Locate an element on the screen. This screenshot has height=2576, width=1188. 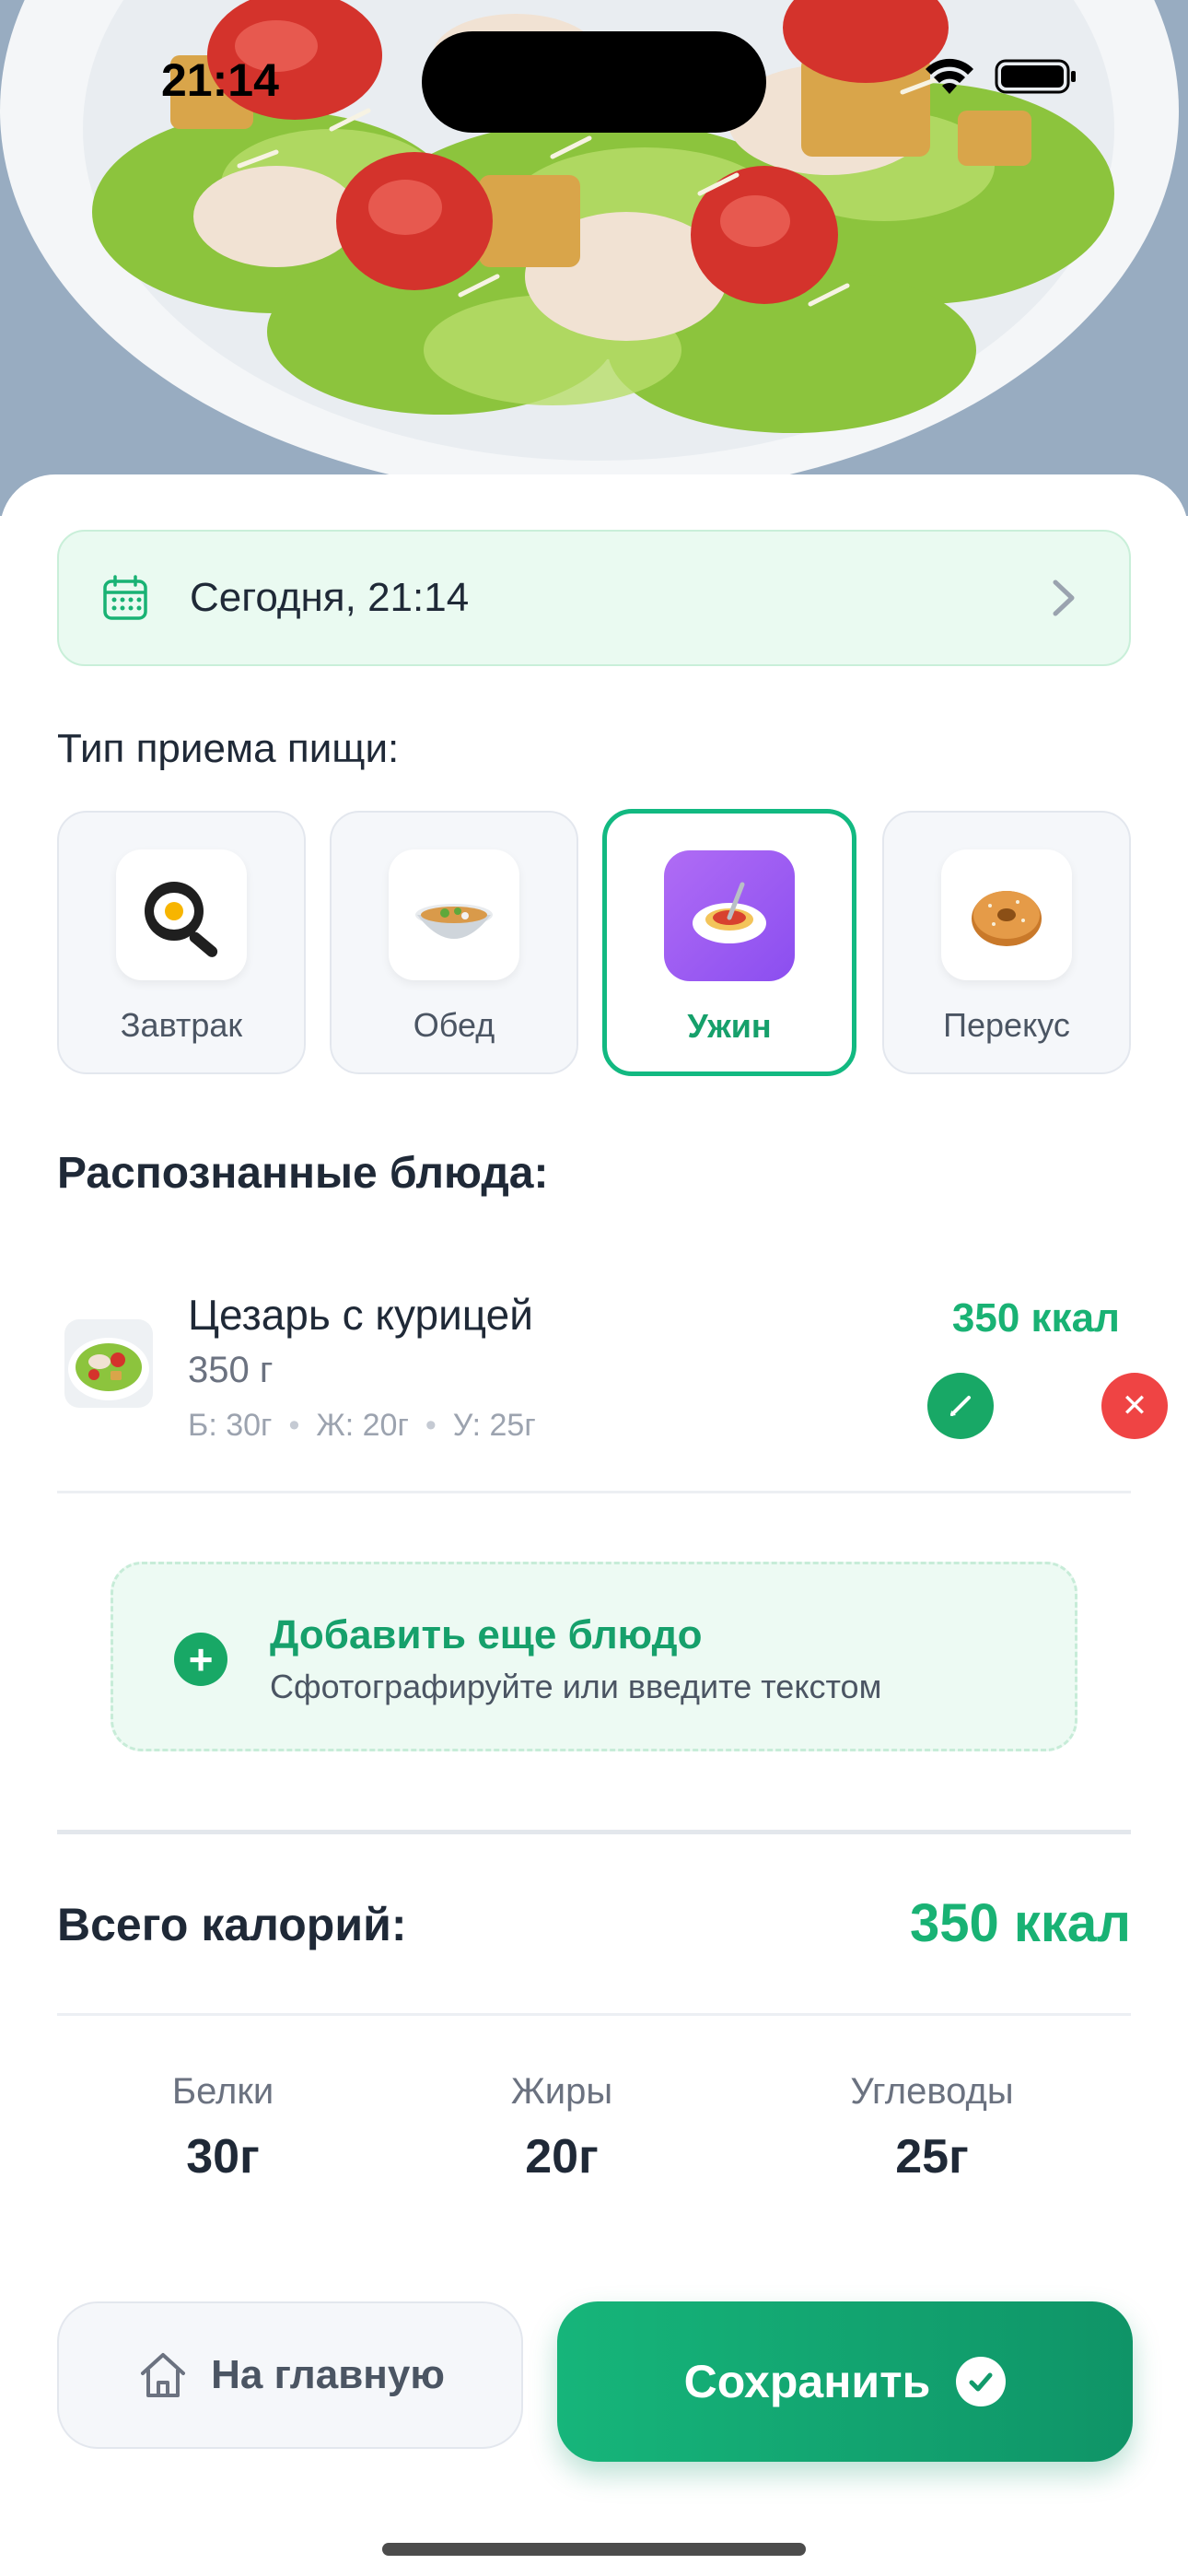
dish-fat: Ж: 20г is located at coordinates (362, 1425).